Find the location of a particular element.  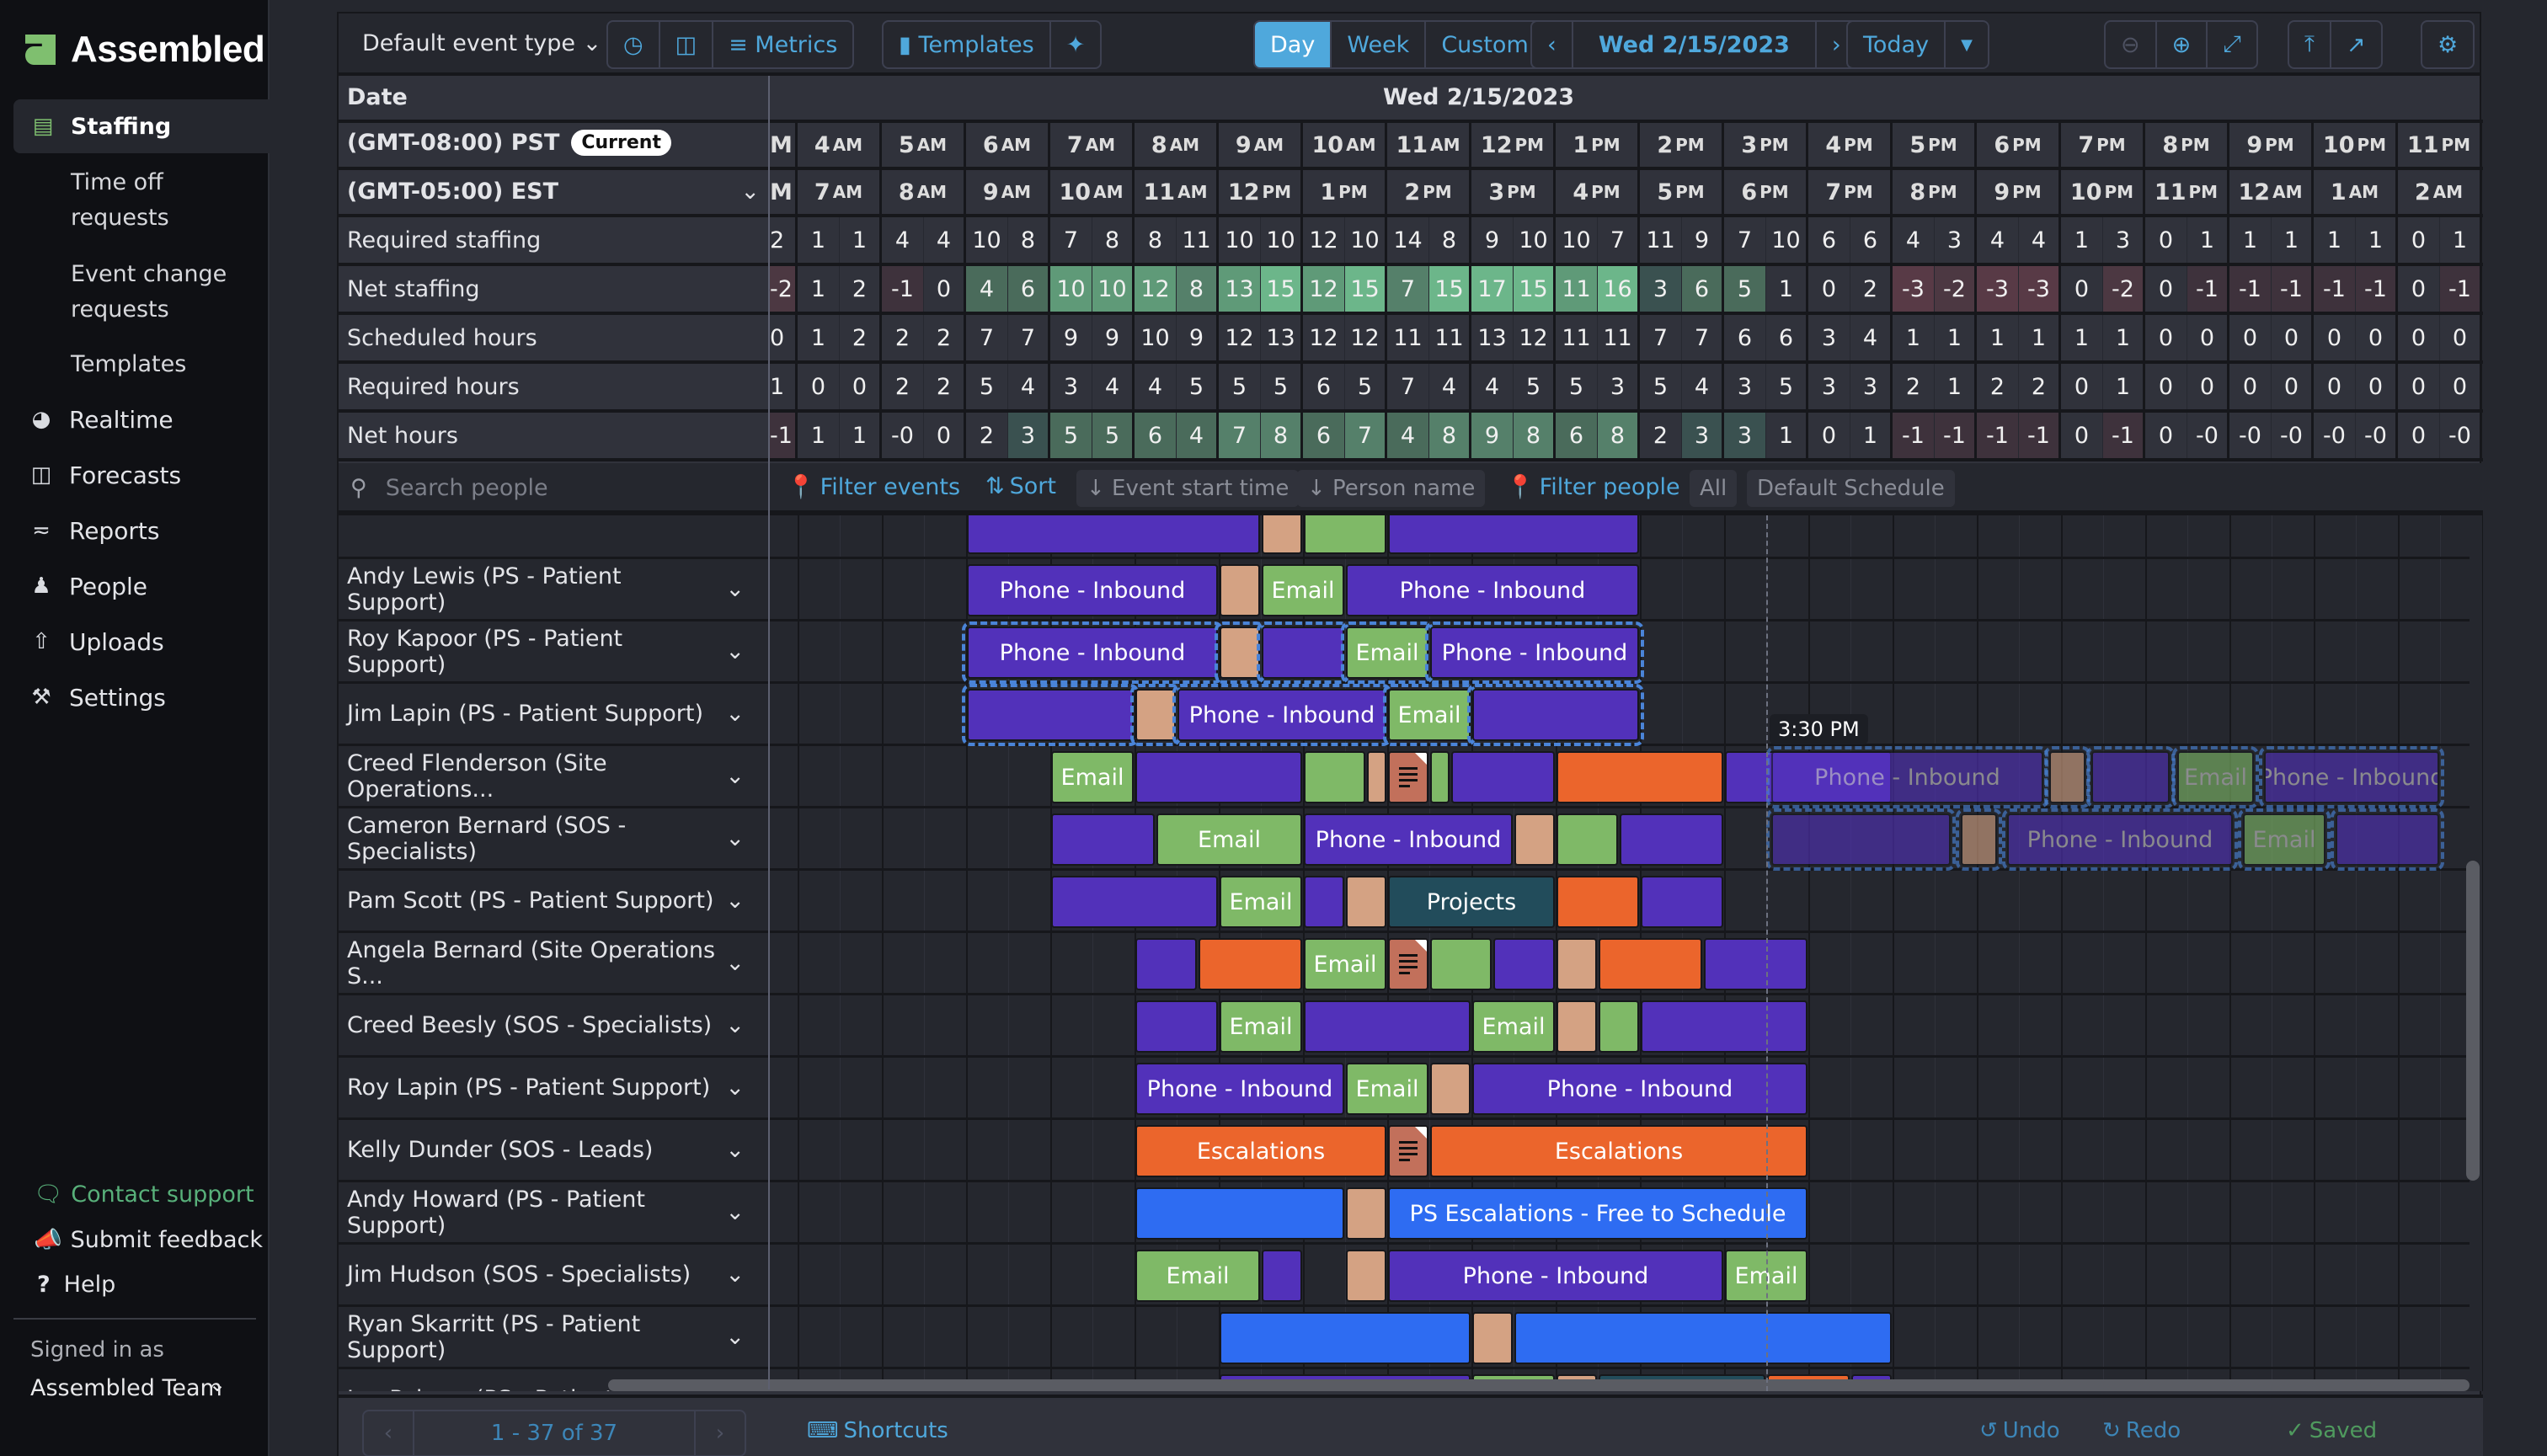

person-name-dropdown: Roy Kapoor (PS - Patient Support) ⌄ is located at coordinates (553, 651).